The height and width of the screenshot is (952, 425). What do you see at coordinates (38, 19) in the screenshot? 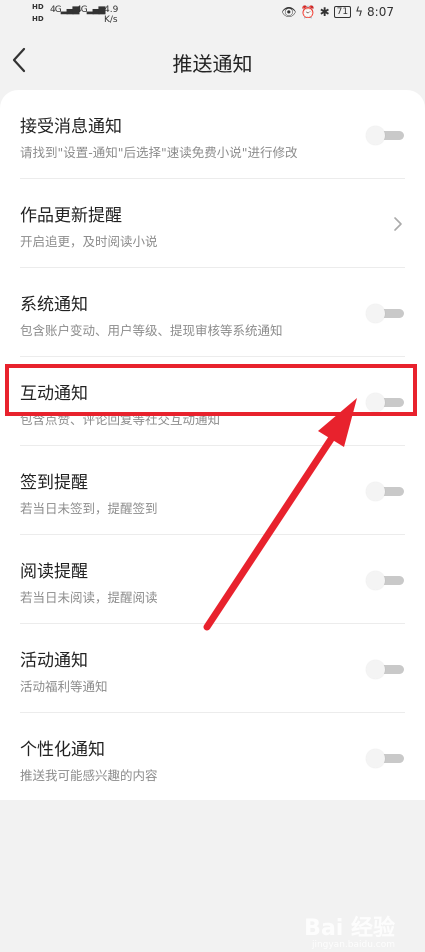
I see `hd-badge-2: HD` at bounding box center [38, 19].